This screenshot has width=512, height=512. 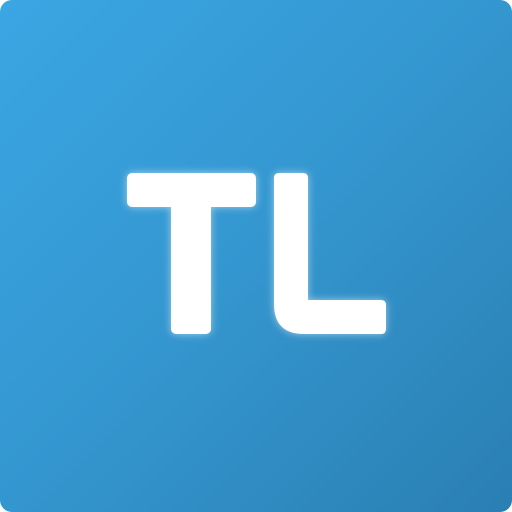 I want to click on letter-l, so click(x=330, y=253).